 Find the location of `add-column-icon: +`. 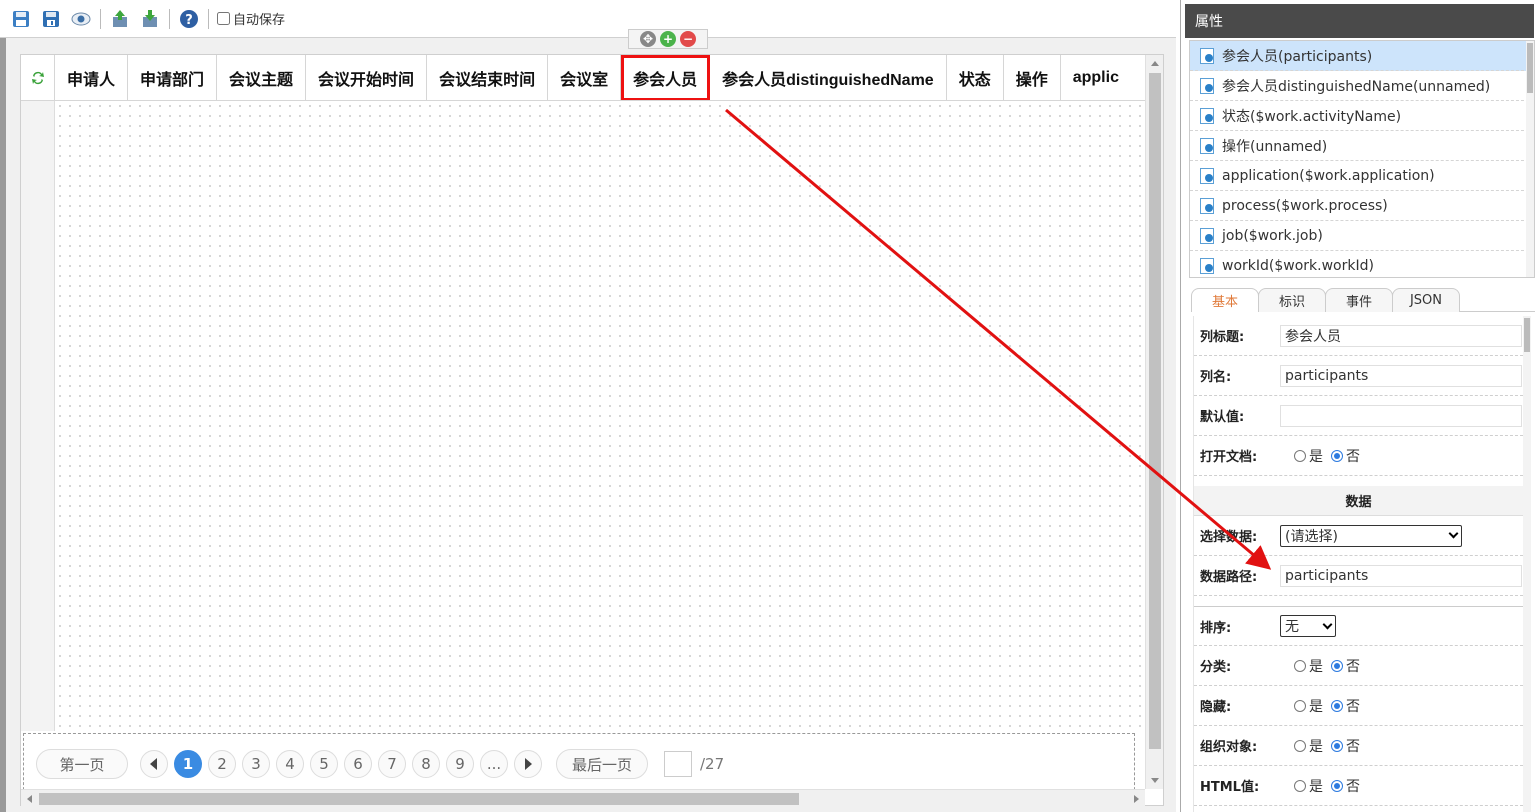

add-column-icon: + is located at coordinates (668, 39).